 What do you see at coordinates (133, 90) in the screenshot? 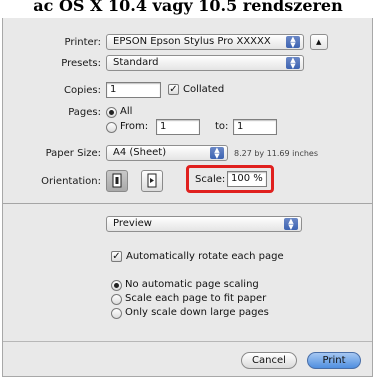
I see `copies-field: 1` at bounding box center [133, 90].